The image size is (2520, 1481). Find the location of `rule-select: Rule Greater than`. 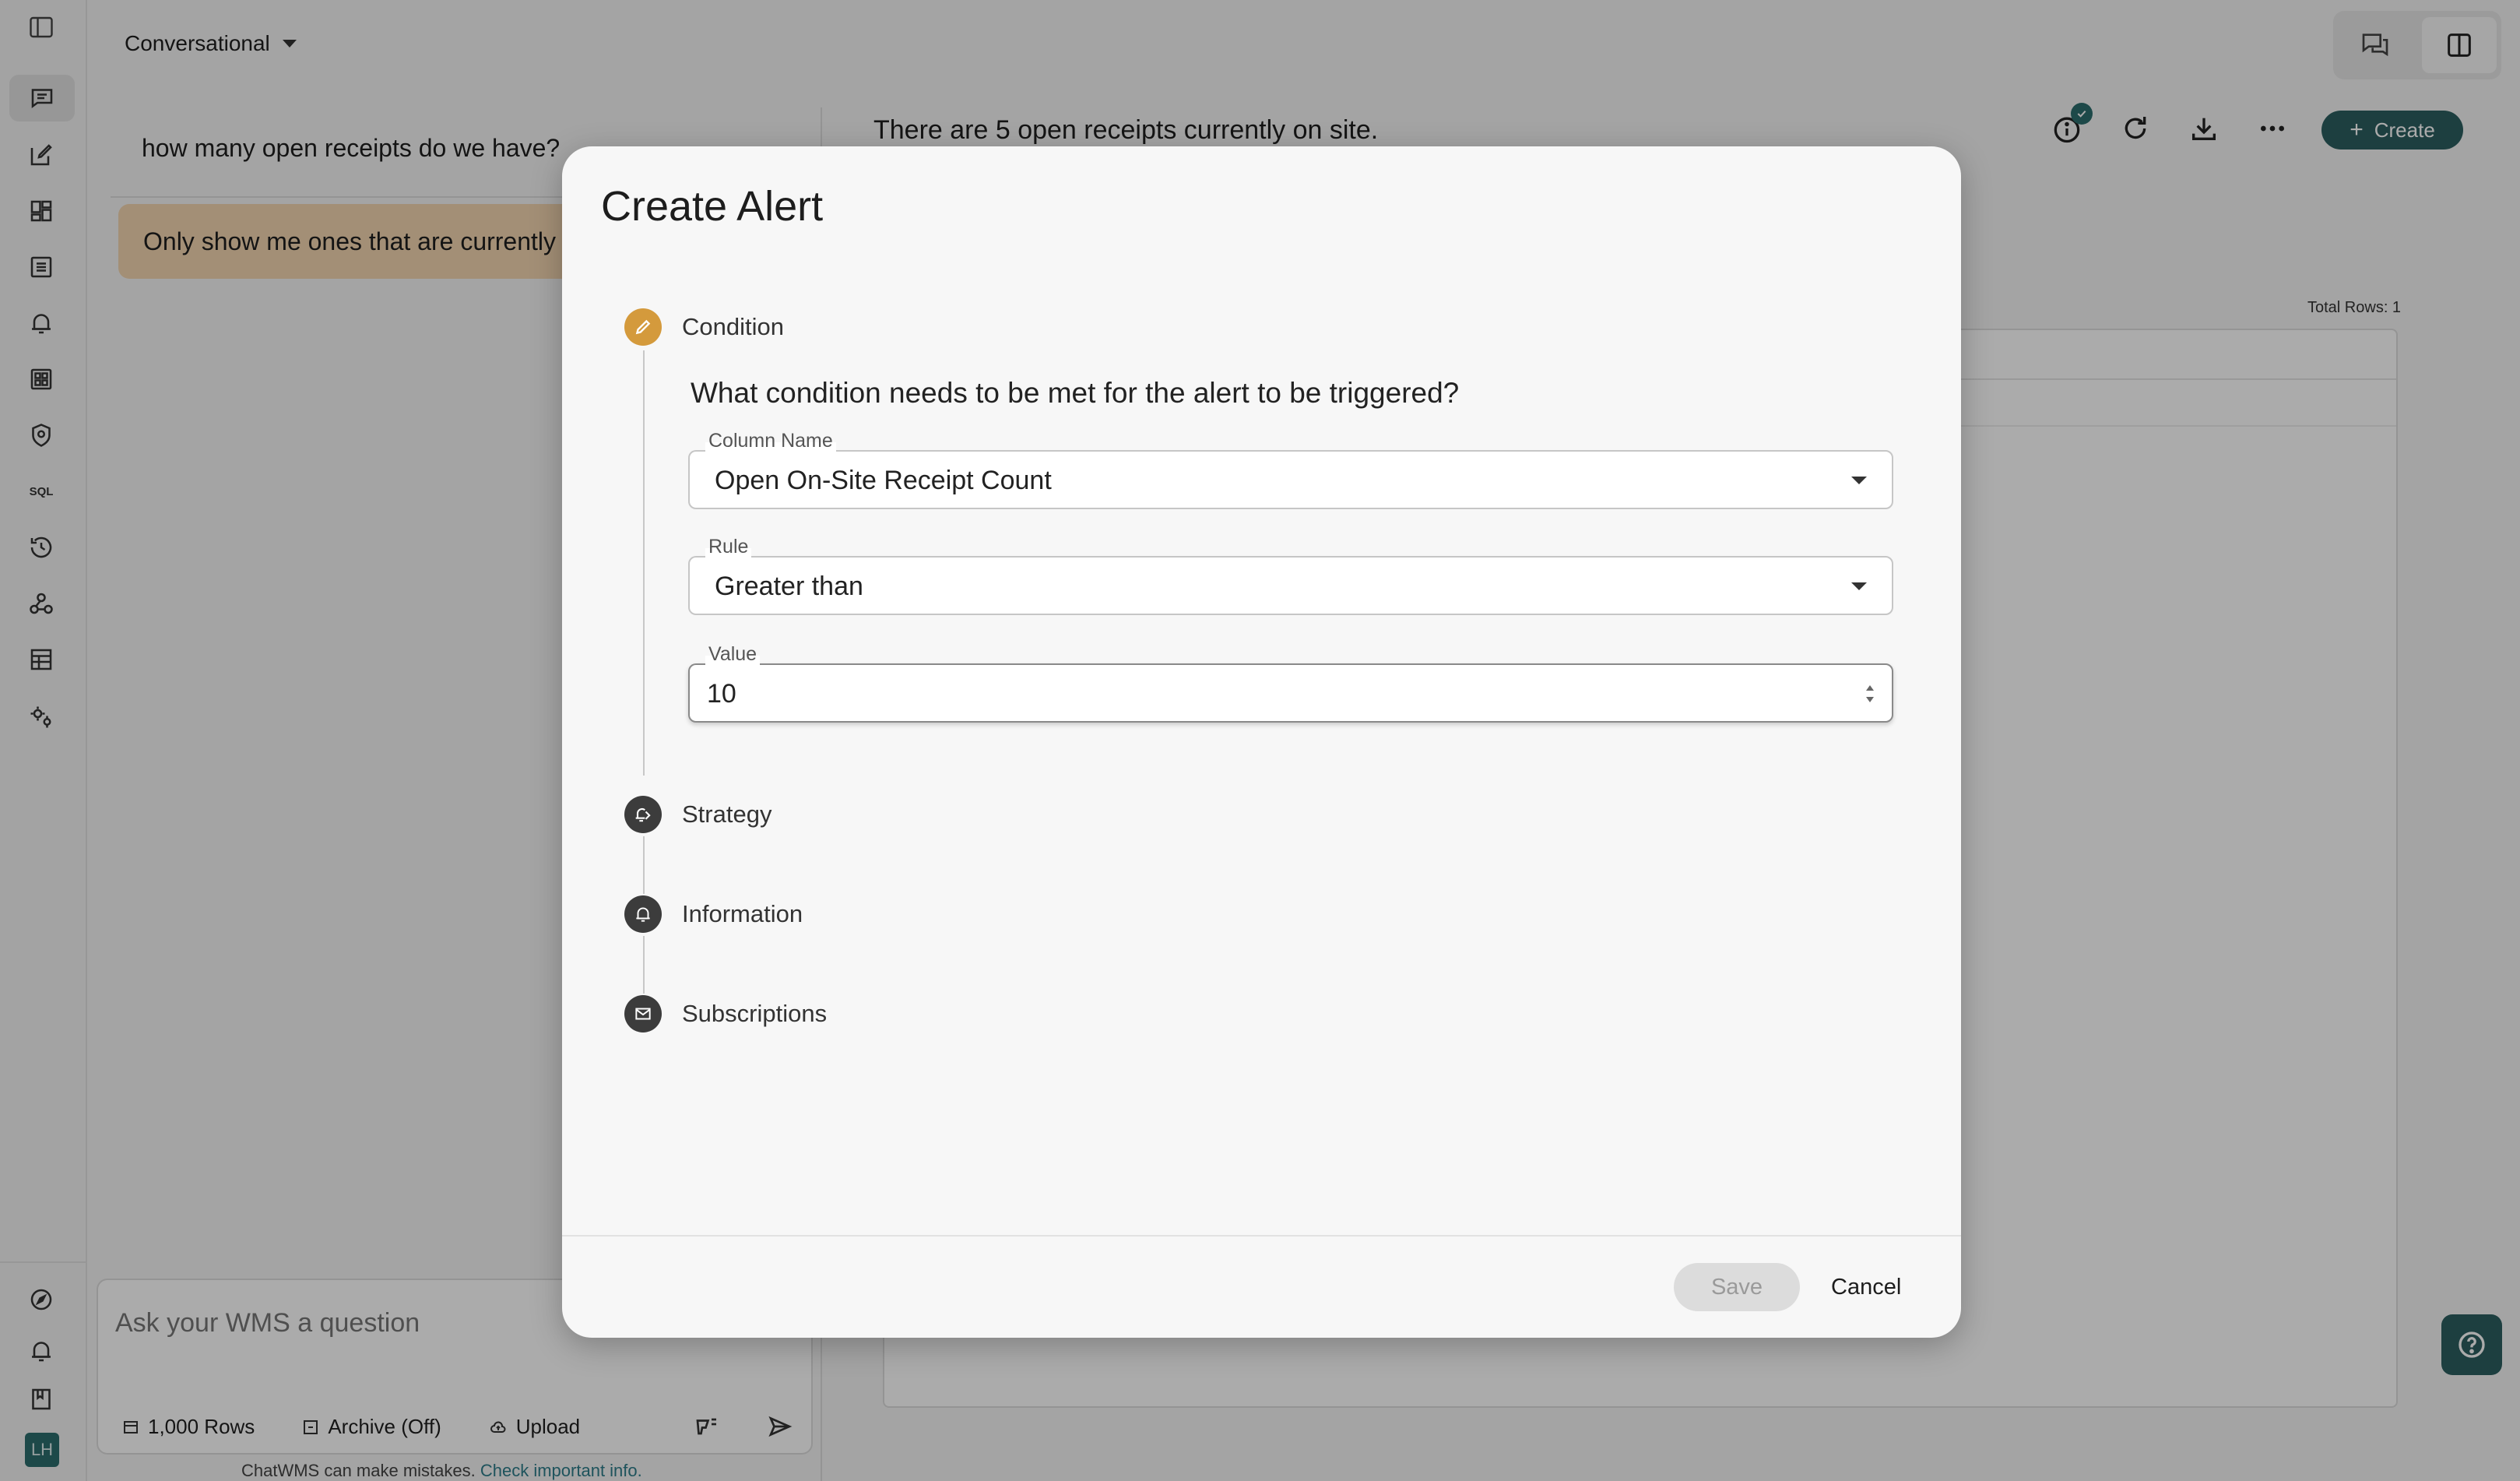

rule-select: Rule Greater than is located at coordinates (1291, 576).